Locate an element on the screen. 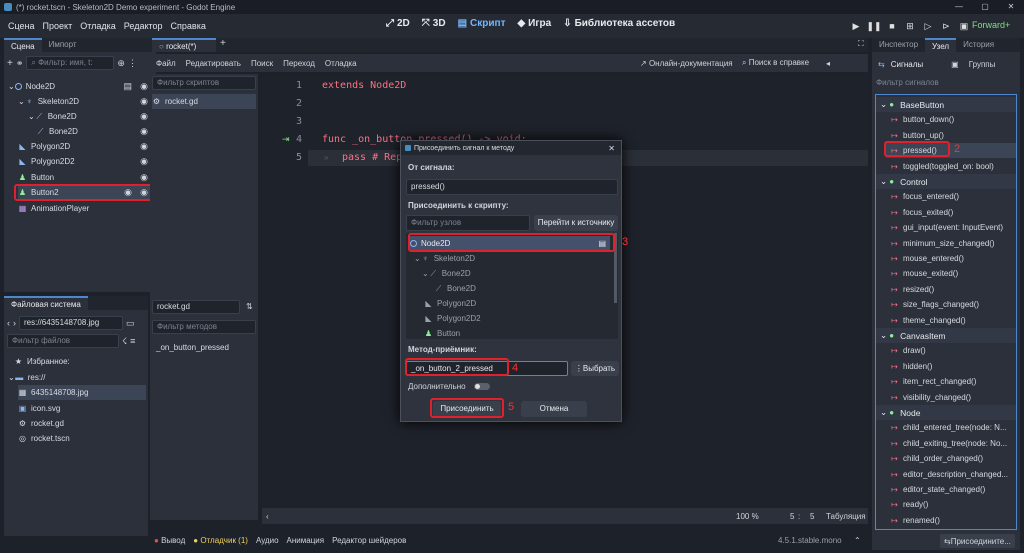  indent-mode: Табуляция is located at coordinates (846, 516).